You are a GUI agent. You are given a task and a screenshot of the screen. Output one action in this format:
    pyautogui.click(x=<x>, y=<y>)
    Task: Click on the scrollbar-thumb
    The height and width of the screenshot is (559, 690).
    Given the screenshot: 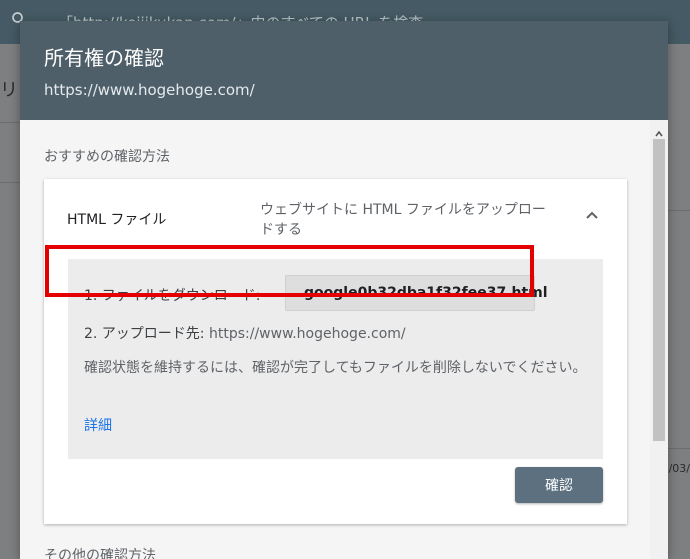 What is the action you would take?
    pyautogui.click(x=659, y=290)
    